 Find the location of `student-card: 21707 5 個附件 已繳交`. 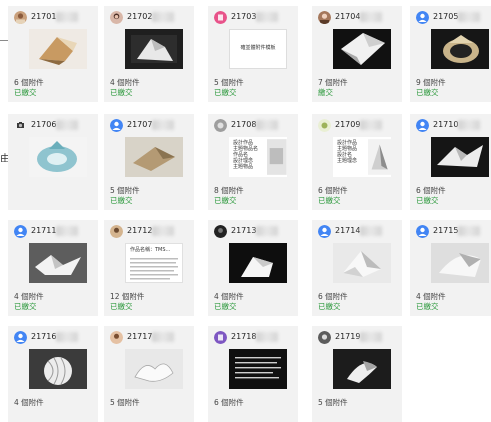

student-card: 21707 5 個附件 已繳交 is located at coordinates (149, 162).